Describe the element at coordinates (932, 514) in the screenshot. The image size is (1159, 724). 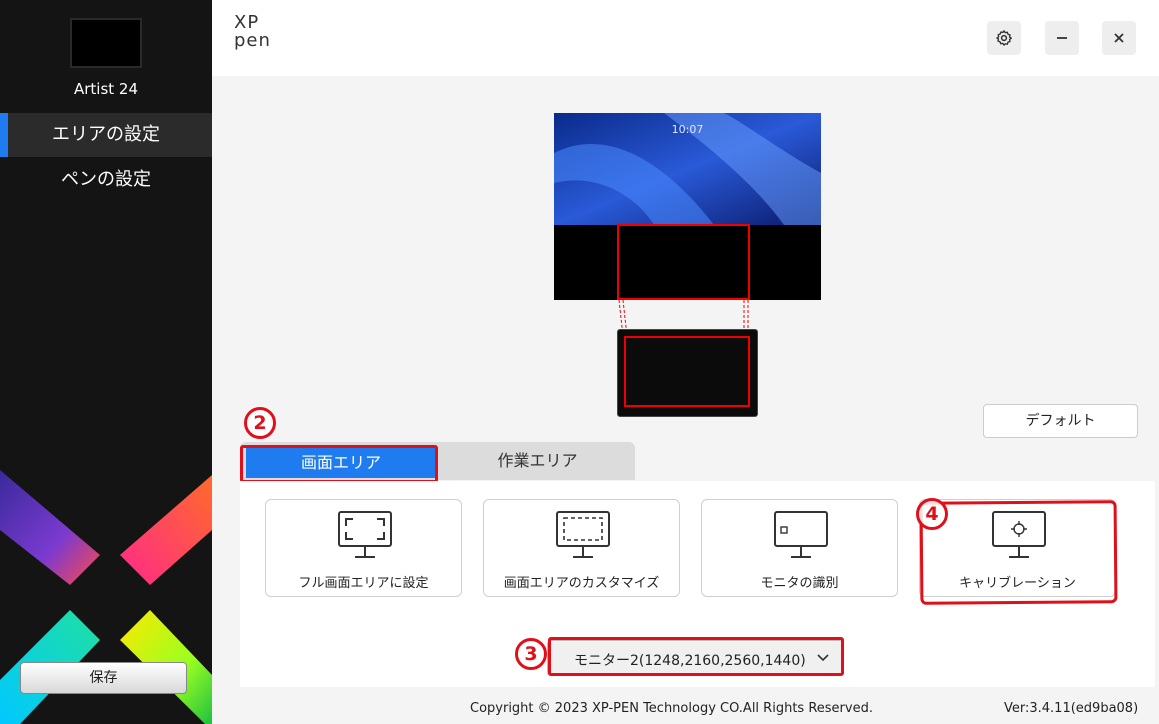
I see `annotation-badge-4: 4` at that location.